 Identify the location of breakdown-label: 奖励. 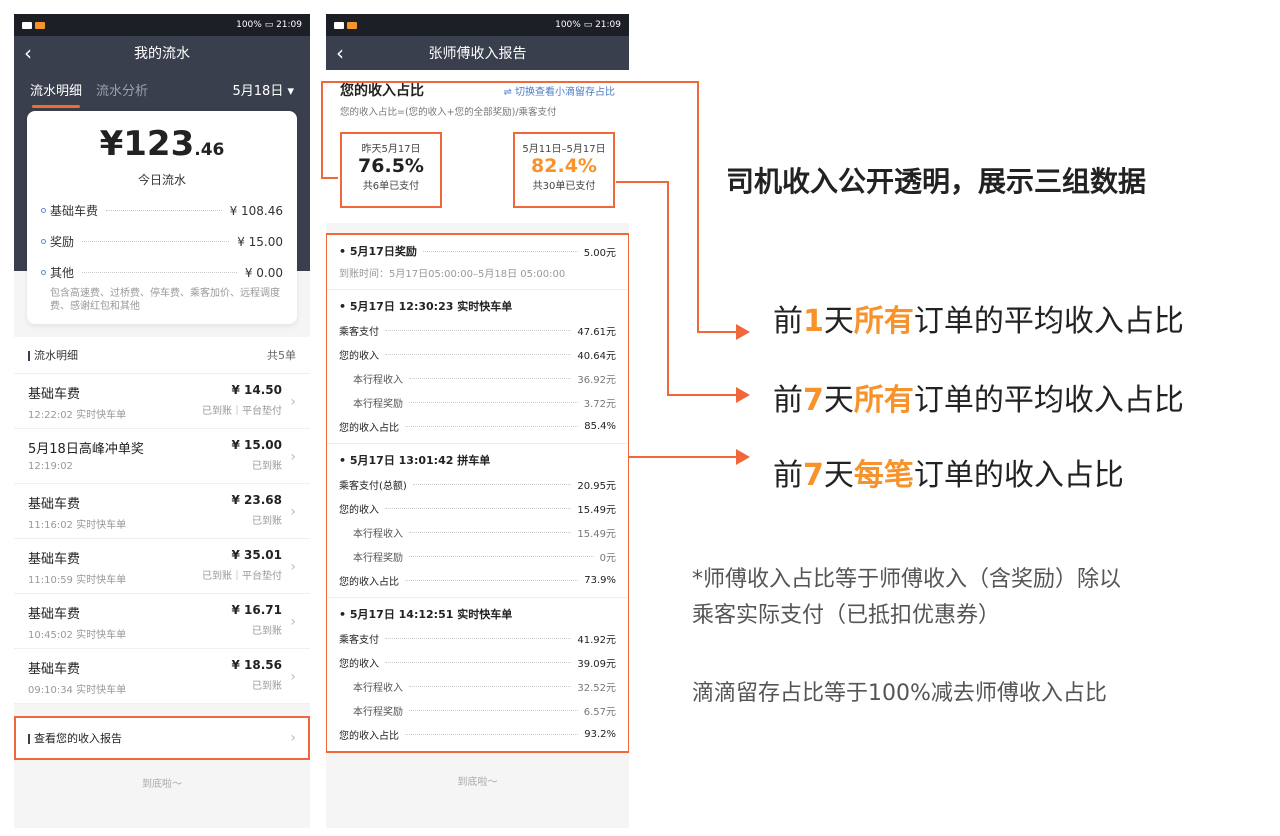
(62, 242).